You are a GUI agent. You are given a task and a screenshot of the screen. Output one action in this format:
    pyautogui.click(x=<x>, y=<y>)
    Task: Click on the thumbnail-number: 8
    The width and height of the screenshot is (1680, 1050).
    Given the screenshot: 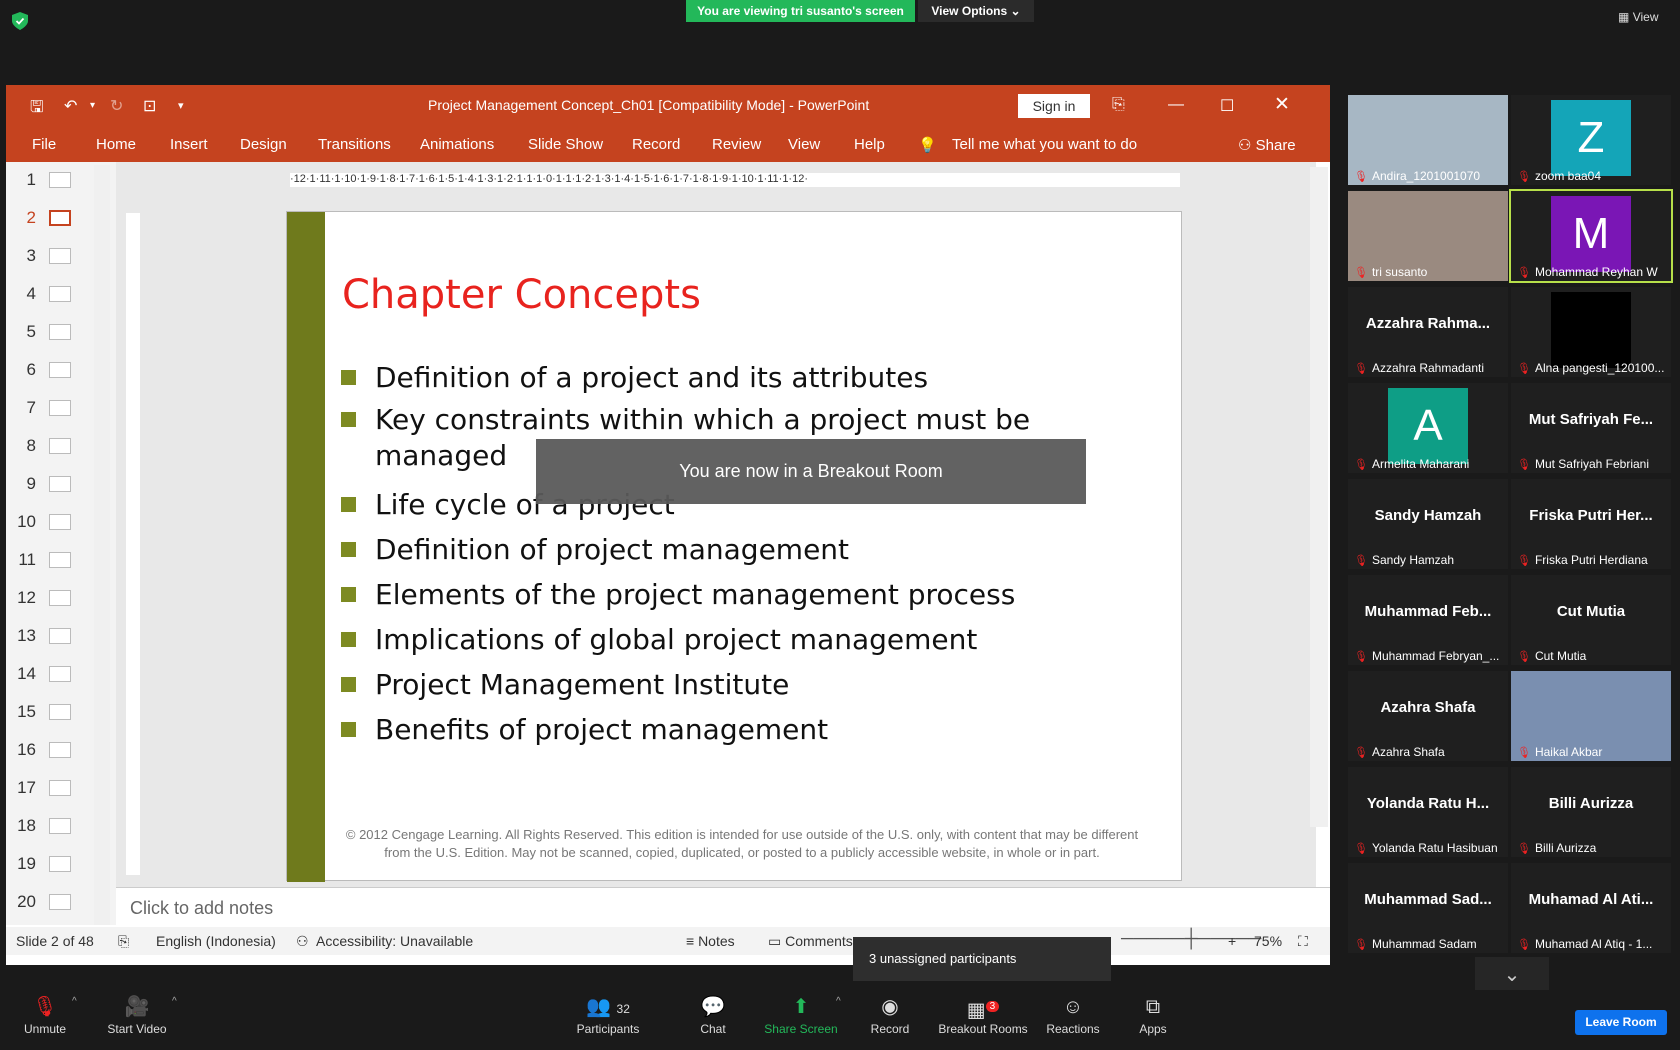 What is the action you would take?
    pyautogui.click(x=24, y=446)
    